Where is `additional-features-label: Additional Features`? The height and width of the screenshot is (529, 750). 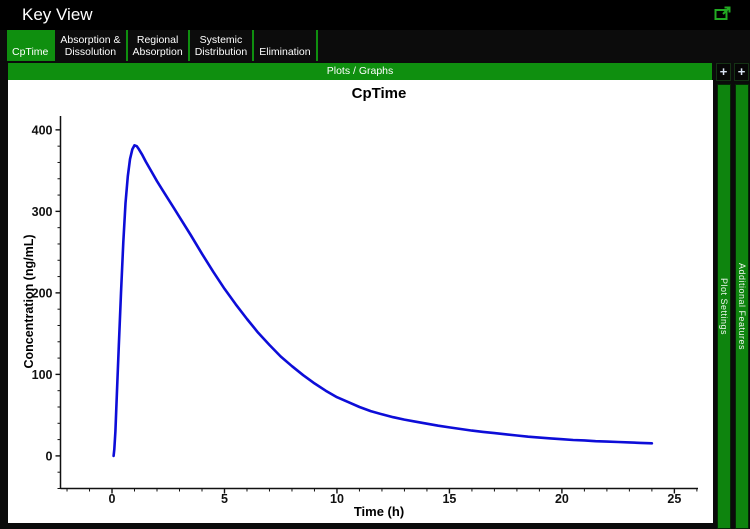
additional-features-label: Additional Features is located at coordinates (742, 306).